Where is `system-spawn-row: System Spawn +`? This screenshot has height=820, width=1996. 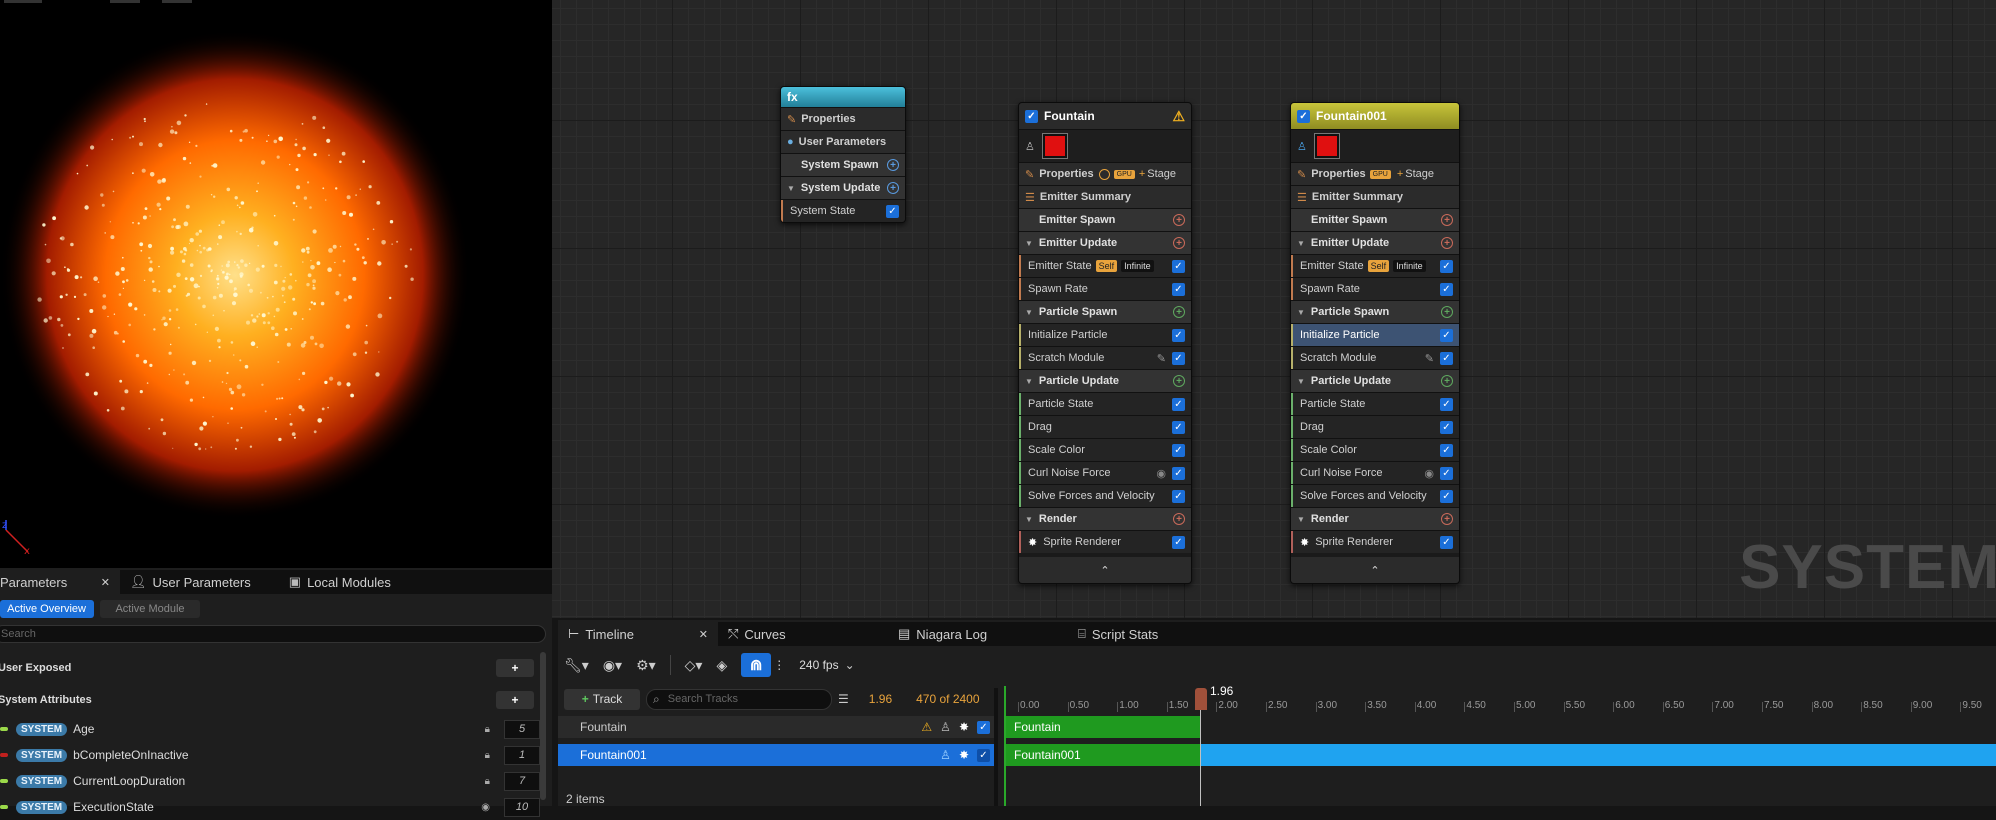 system-spawn-row: System Spawn + is located at coordinates (843, 164).